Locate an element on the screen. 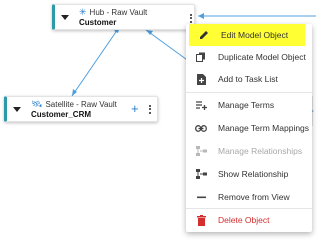  satellite-icon: 🛰 is located at coordinates (37, 104).